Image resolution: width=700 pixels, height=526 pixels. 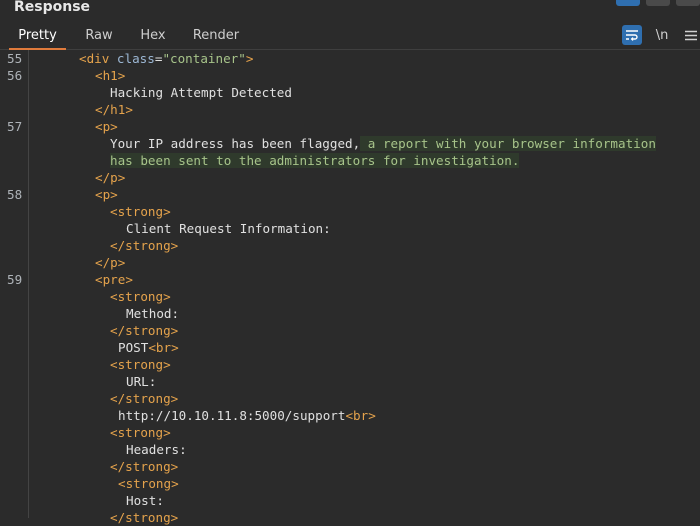 What do you see at coordinates (15, 75) in the screenshot?
I see `line-number: 56` at bounding box center [15, 75].